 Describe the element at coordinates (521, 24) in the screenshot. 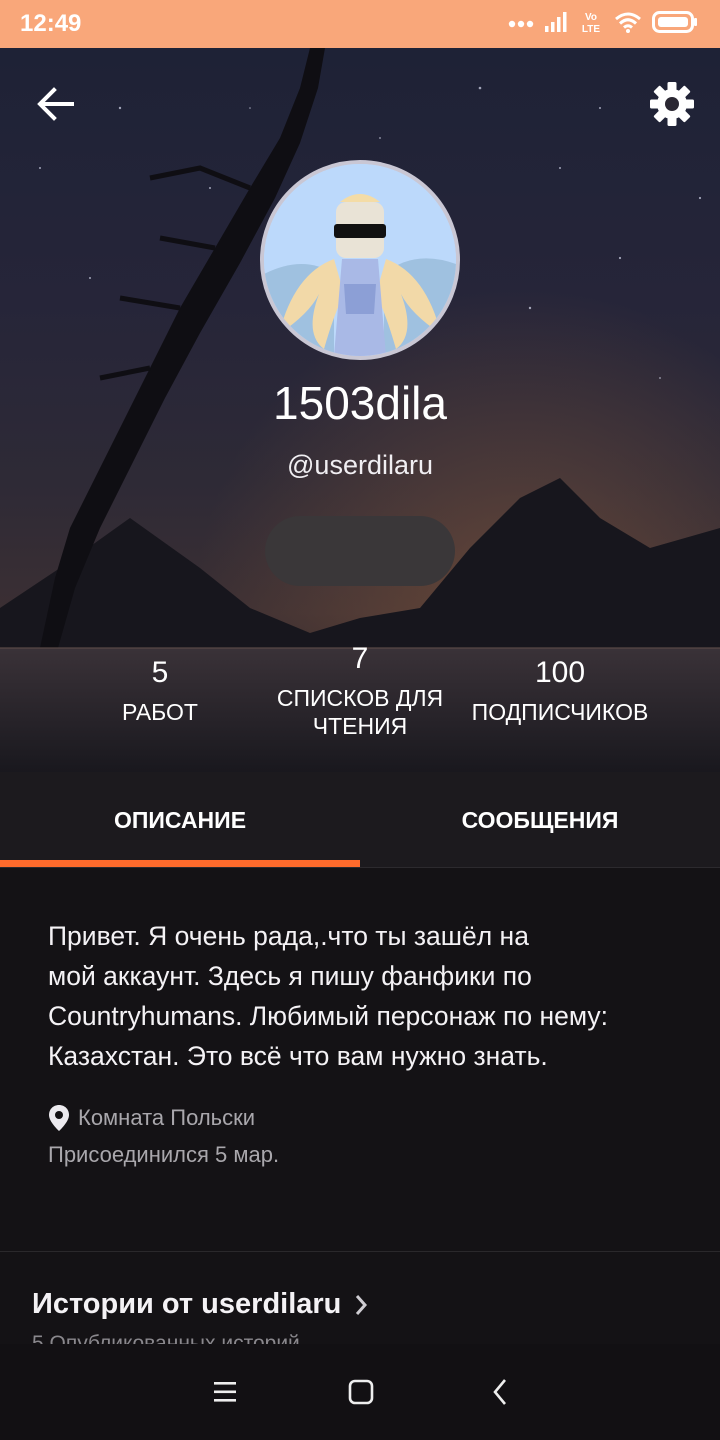

I see `dots-icon` at that location.